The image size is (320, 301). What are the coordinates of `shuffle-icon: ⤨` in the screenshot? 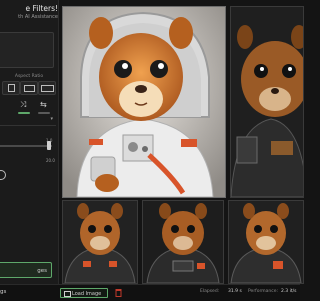 It's located at (23, 105).